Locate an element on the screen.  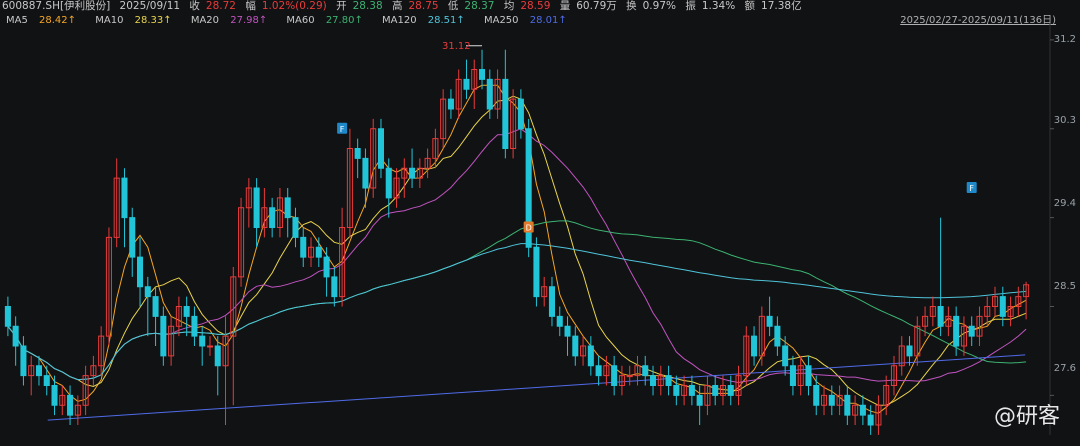
price-tick: 27.6 is located at coordinates (1064, 368).